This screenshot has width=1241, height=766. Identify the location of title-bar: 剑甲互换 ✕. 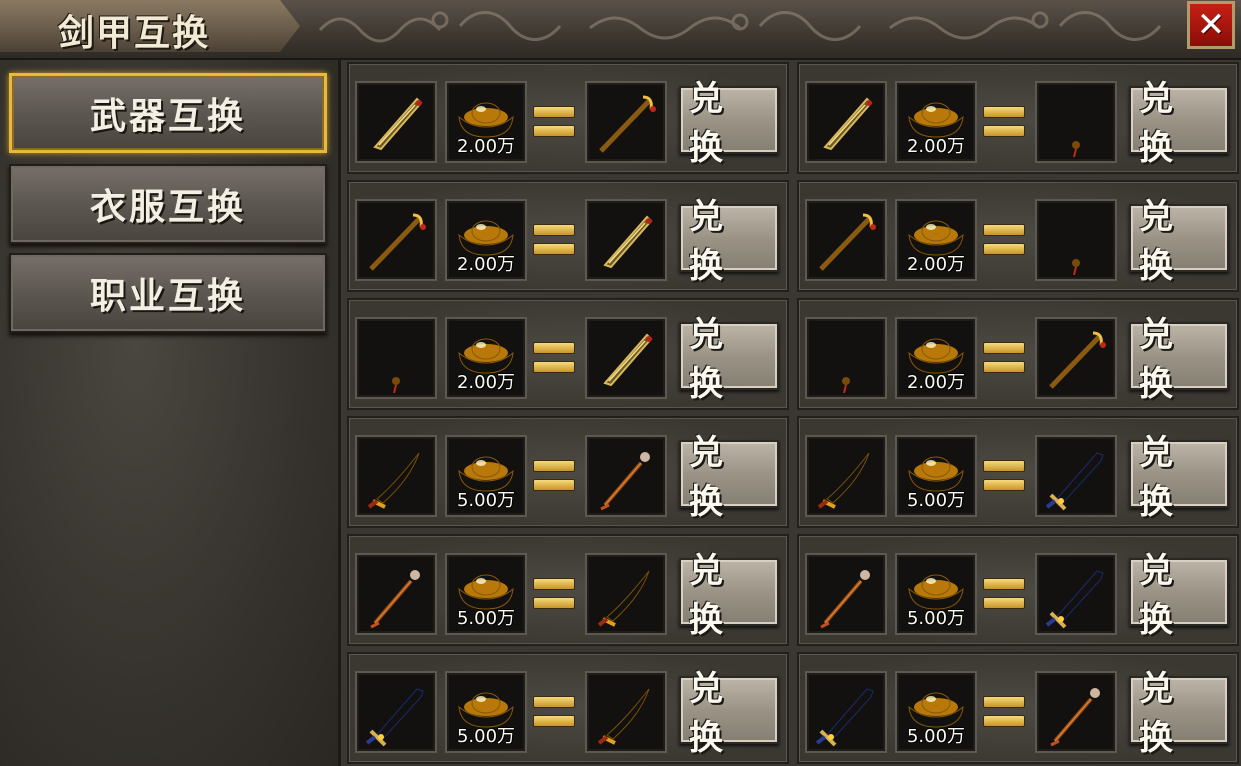
(620, 30).